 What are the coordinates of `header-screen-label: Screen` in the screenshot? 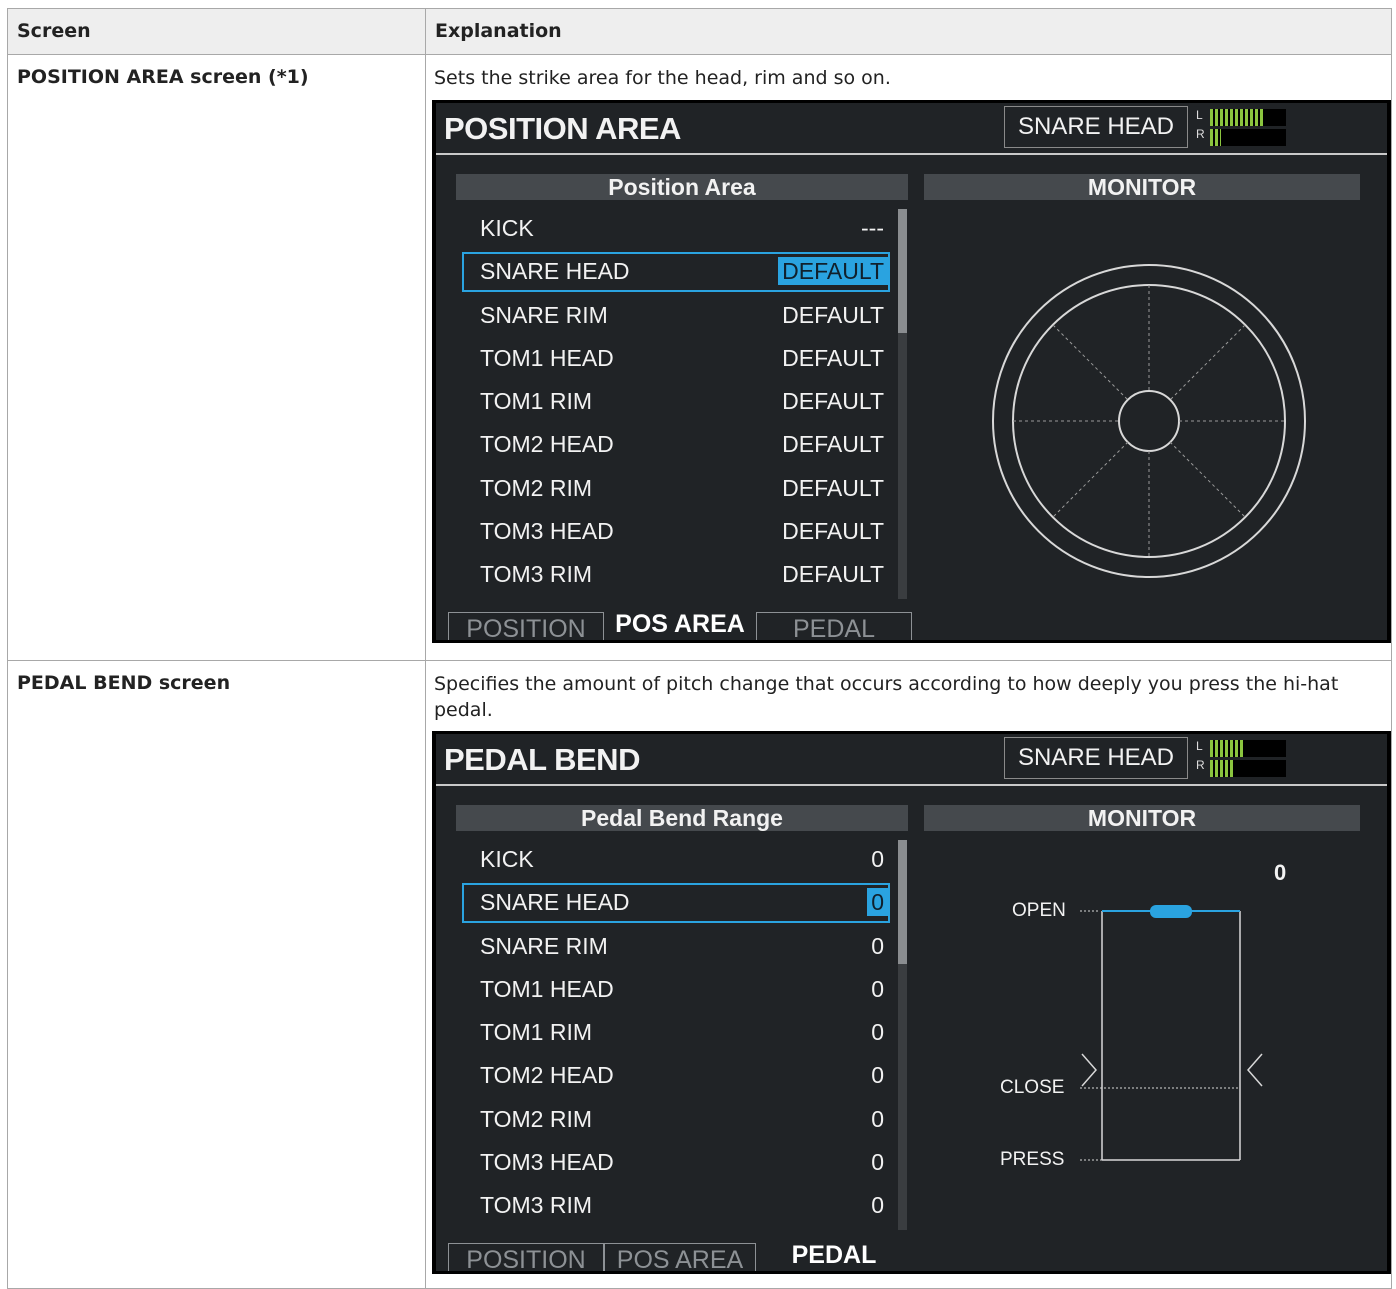 It's located at (54, 31).